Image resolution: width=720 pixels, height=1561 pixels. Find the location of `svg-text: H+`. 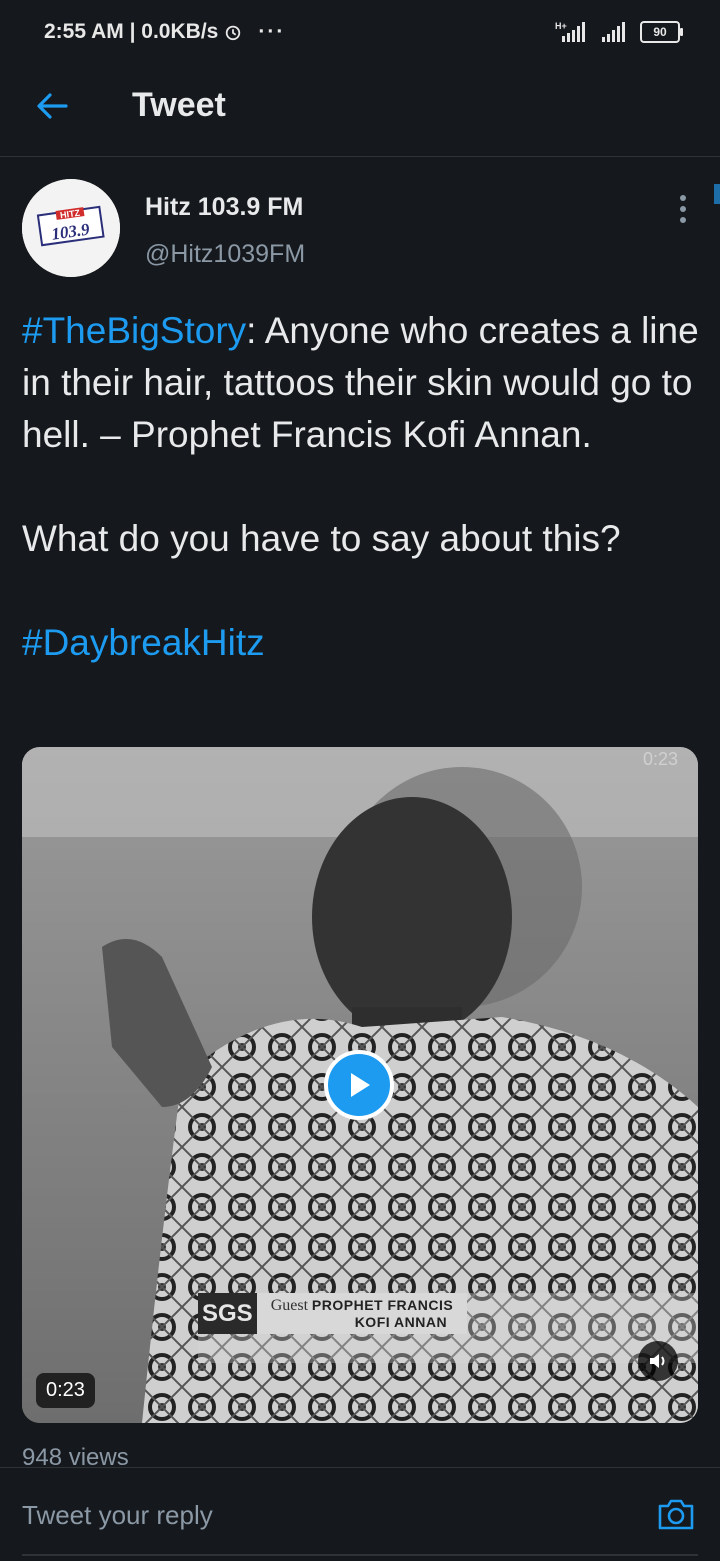

svg-text: H+ is located at coordinates (561, 26).